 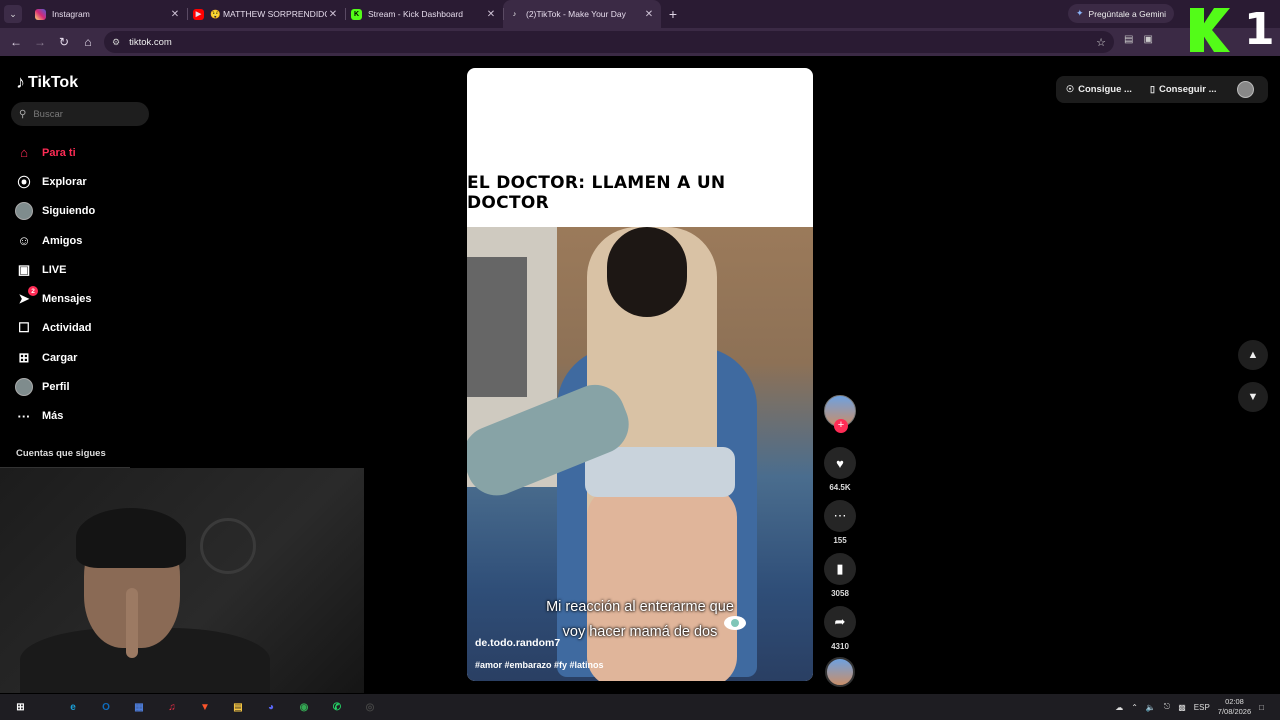 I want to click on chevron-down-icon: ▼, so click(x=1253, y=397).